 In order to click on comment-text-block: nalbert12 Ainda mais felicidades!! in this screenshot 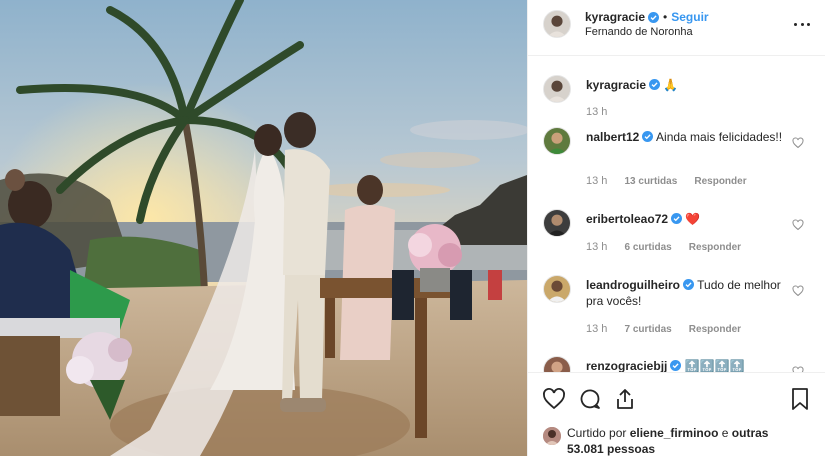, I will do `click(686, 137)`.